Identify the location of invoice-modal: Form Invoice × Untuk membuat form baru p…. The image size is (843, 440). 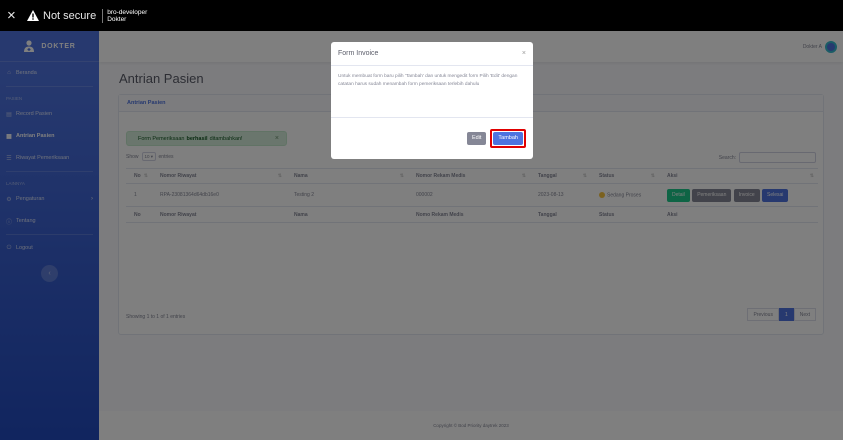
(432, 100).